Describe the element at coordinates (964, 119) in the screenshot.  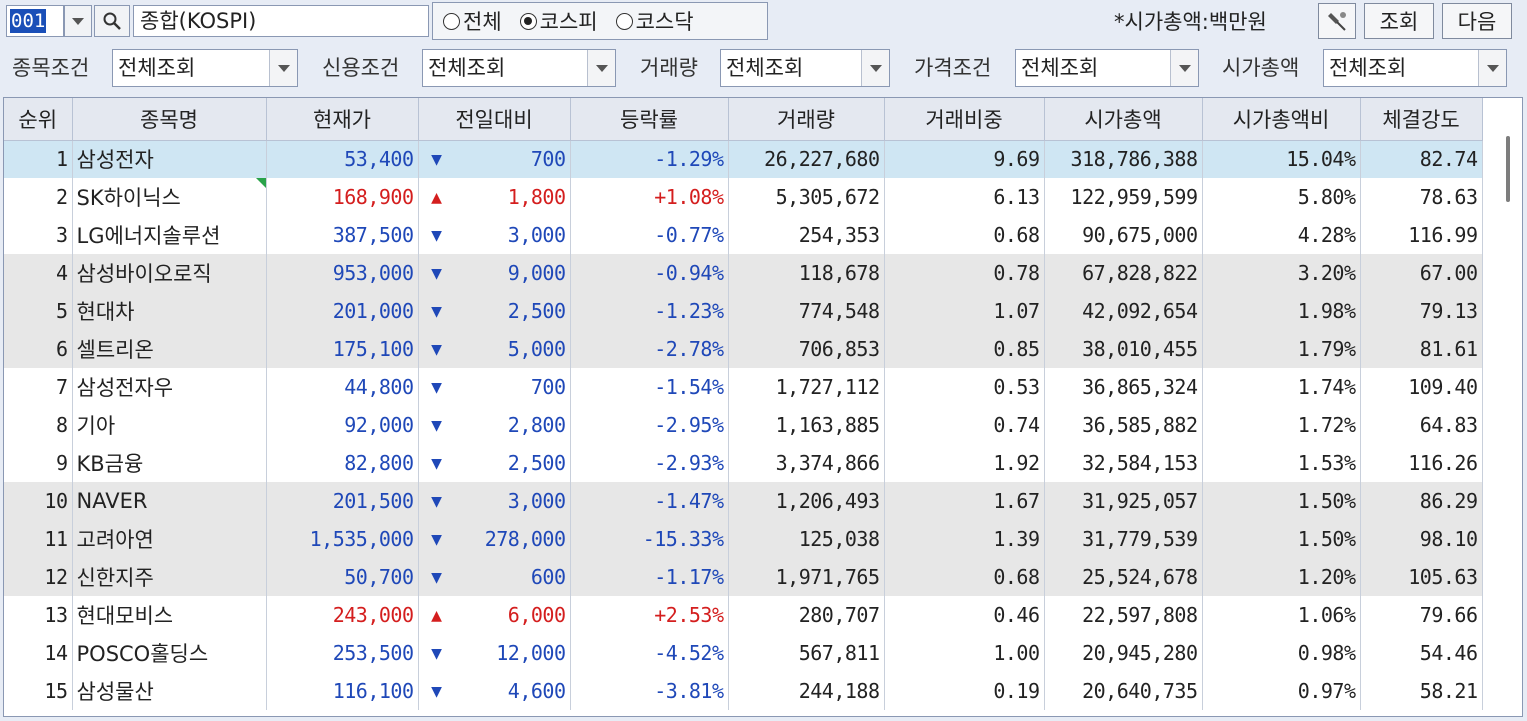
I see `header-volume-share: 거래비중` at that location.